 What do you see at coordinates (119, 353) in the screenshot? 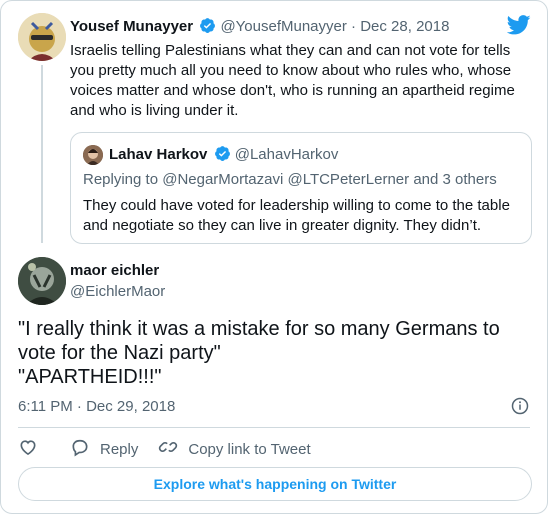
I see `main-tweet-line: vote for the Nazi party"` at bounding box center [119, 353].